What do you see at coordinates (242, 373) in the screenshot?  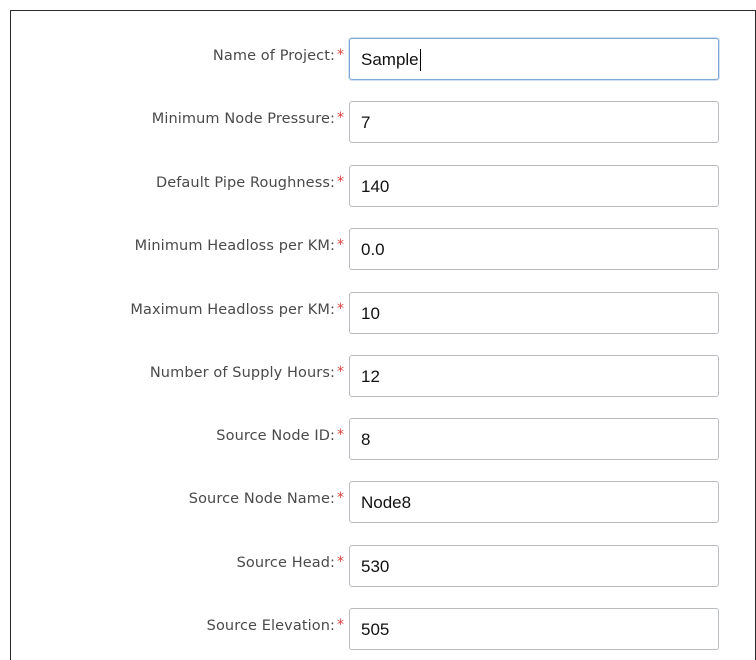 I see `supply-hours-label: Number of Supply Hours:` at bounding box center [242, 373].